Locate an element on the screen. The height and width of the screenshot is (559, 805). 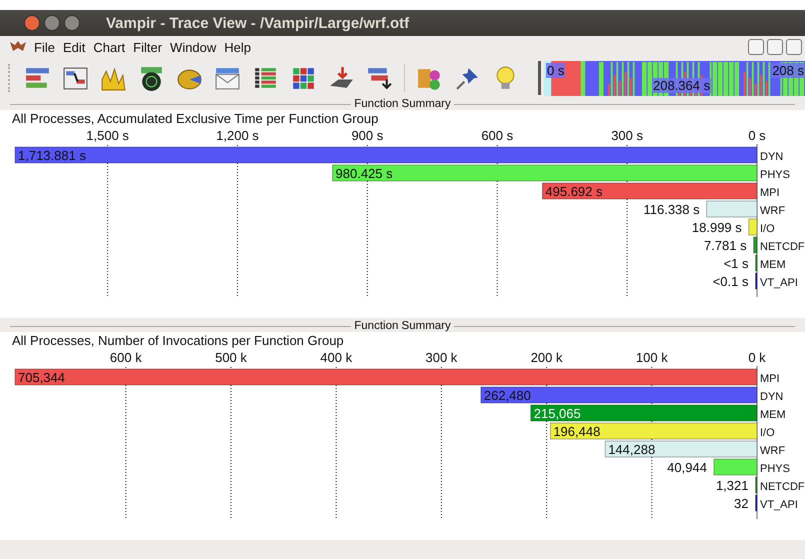
menu-item: Help is located at coordinates (240, 47).